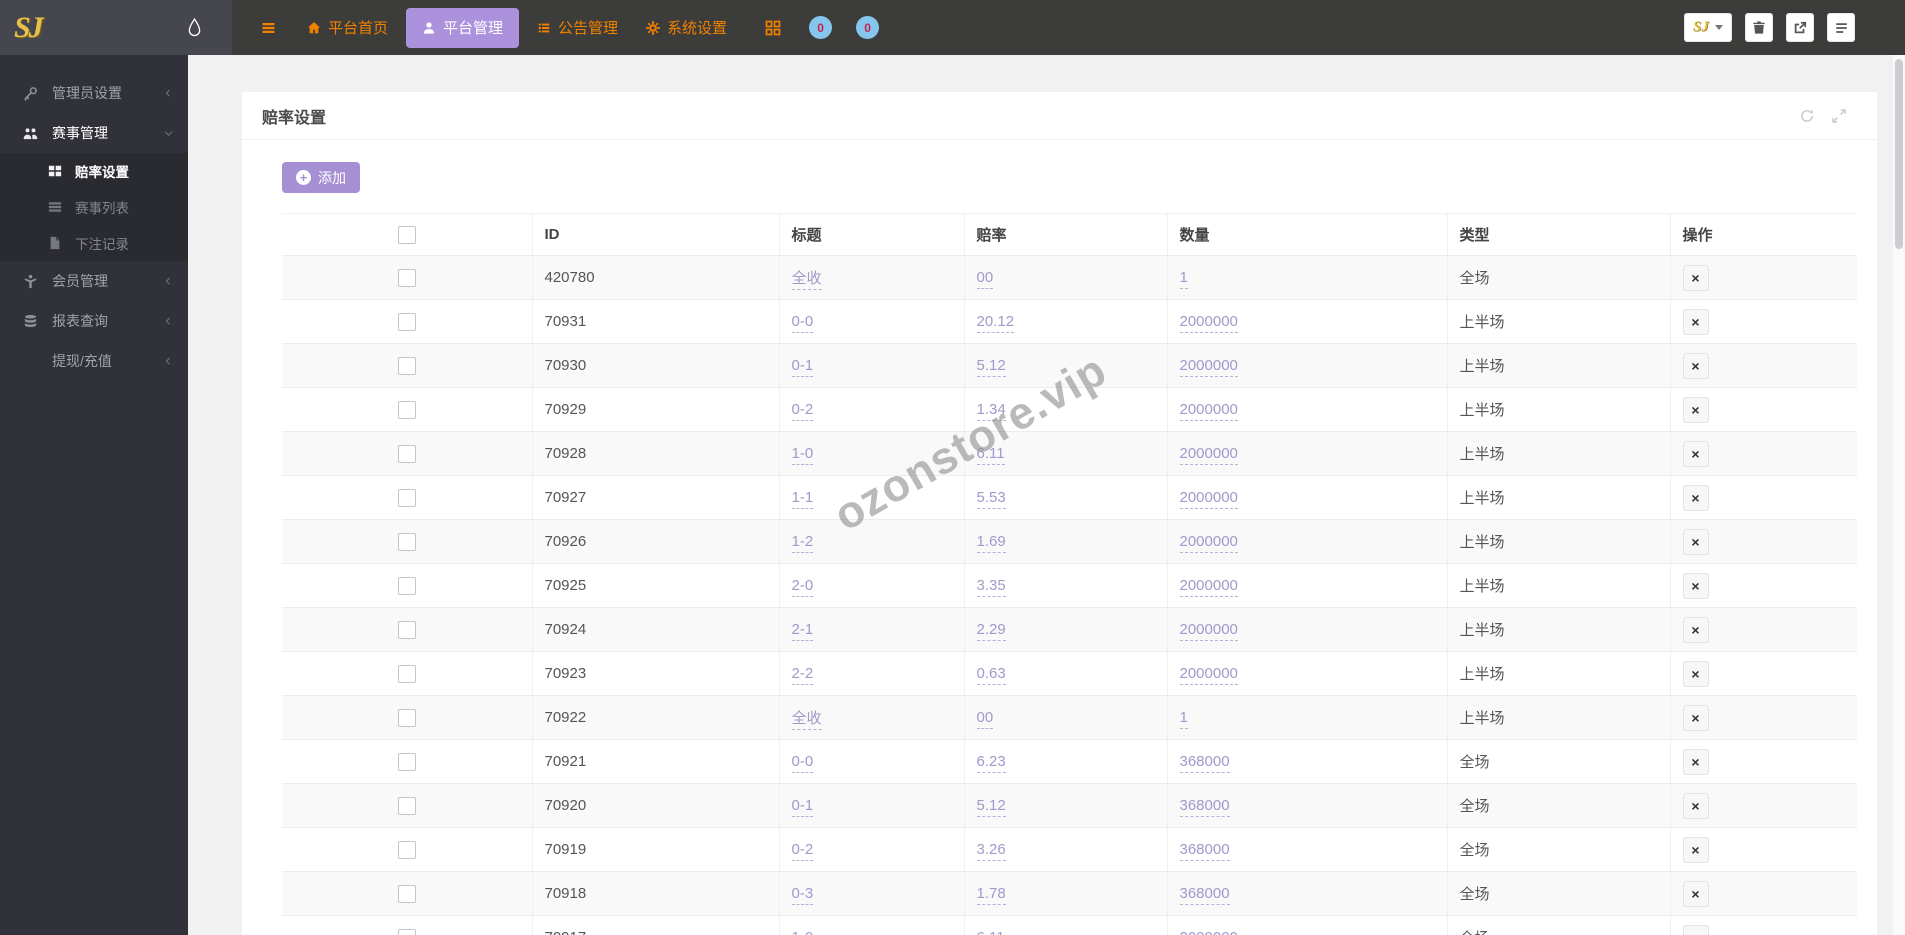  What do you see at coordinates (577, 28) in the screenshot?
I see `nav-item-3: 公告管理` at bounding box center [577, 28].